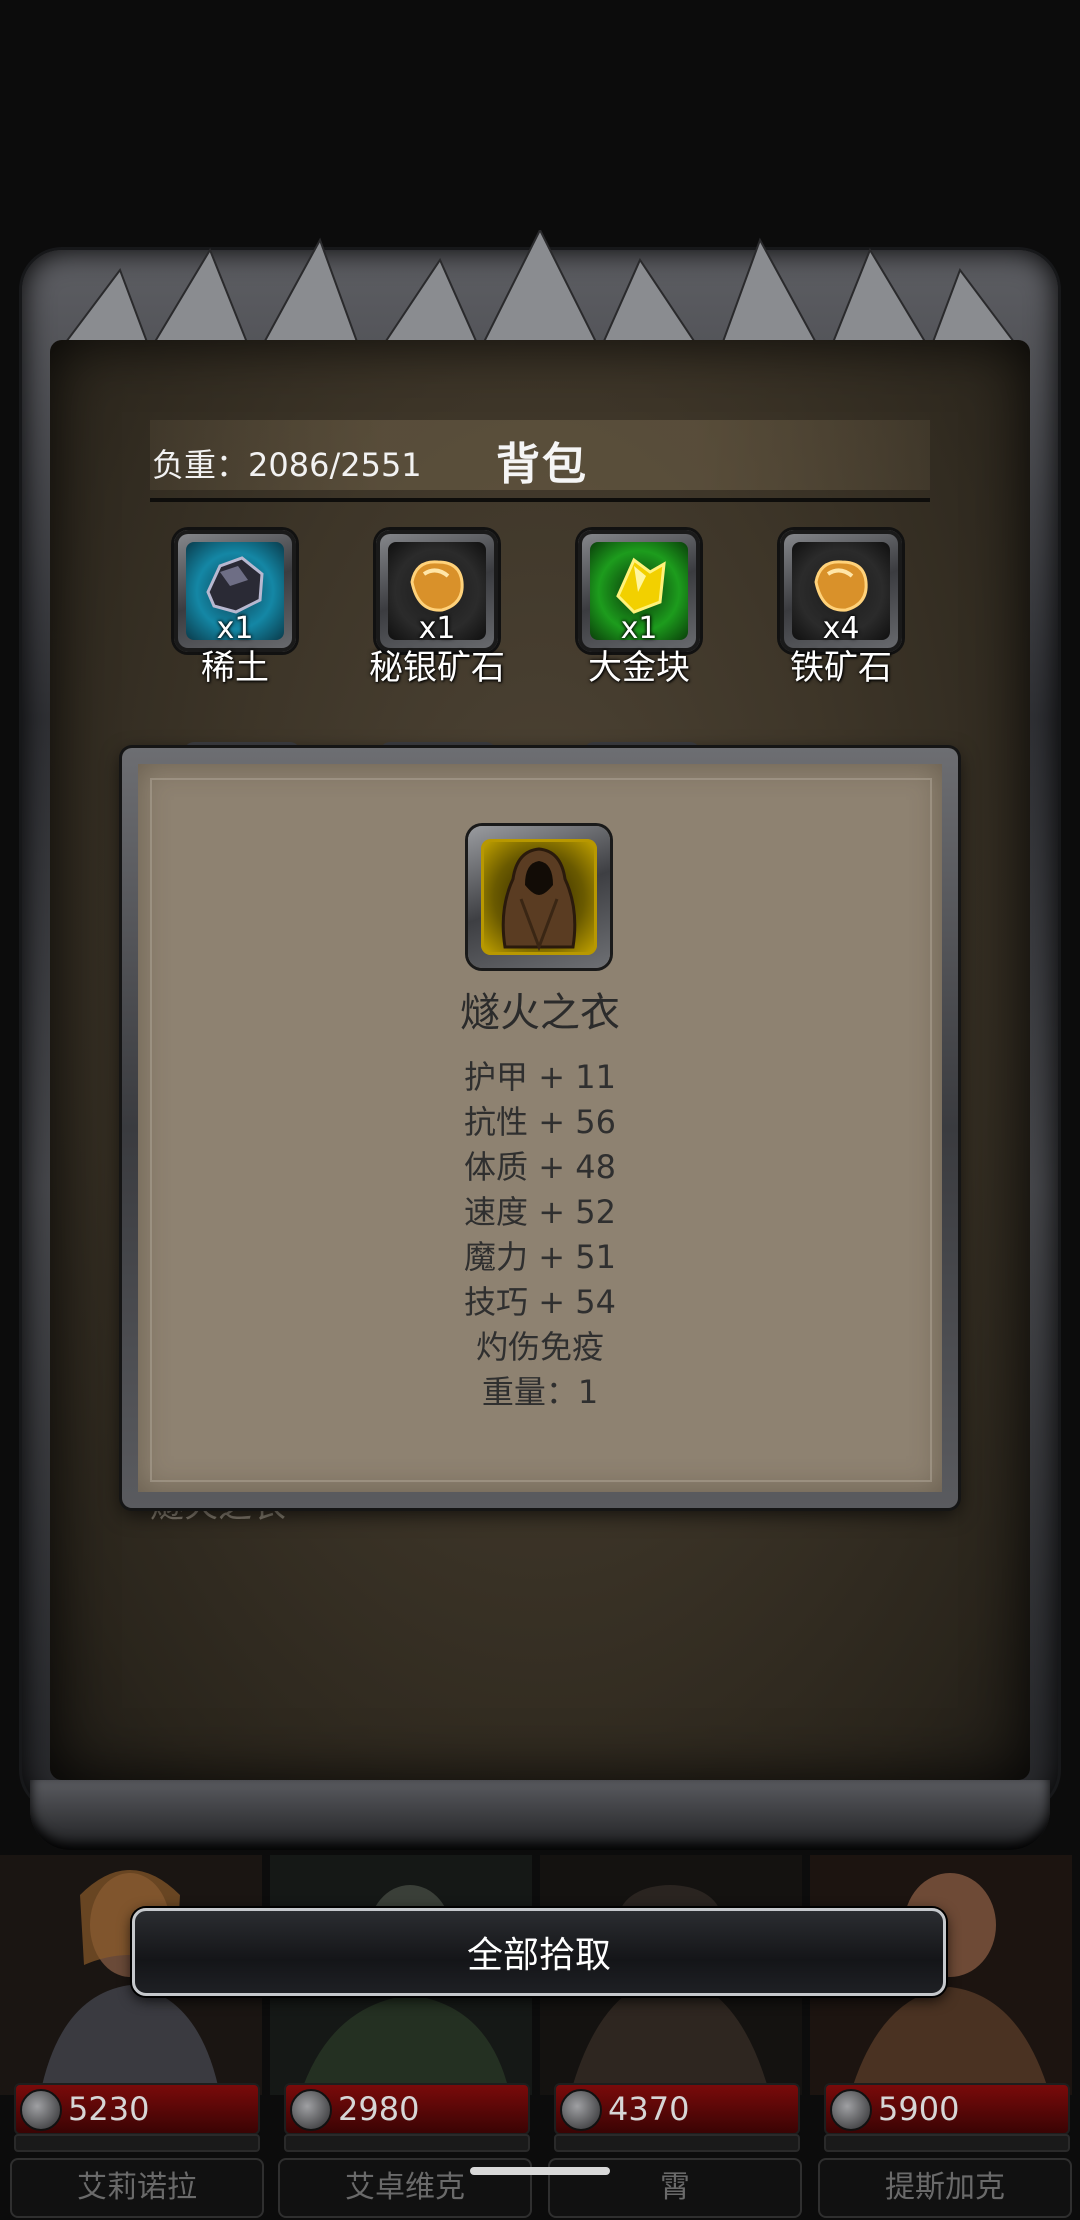 The width and height of the screenshot is (1080, 2220). What do you see at coordinates (540, 1302) in the screenshot?
I see `stat-skill: 技巧 + 54` at bounding box center [540, 1302].